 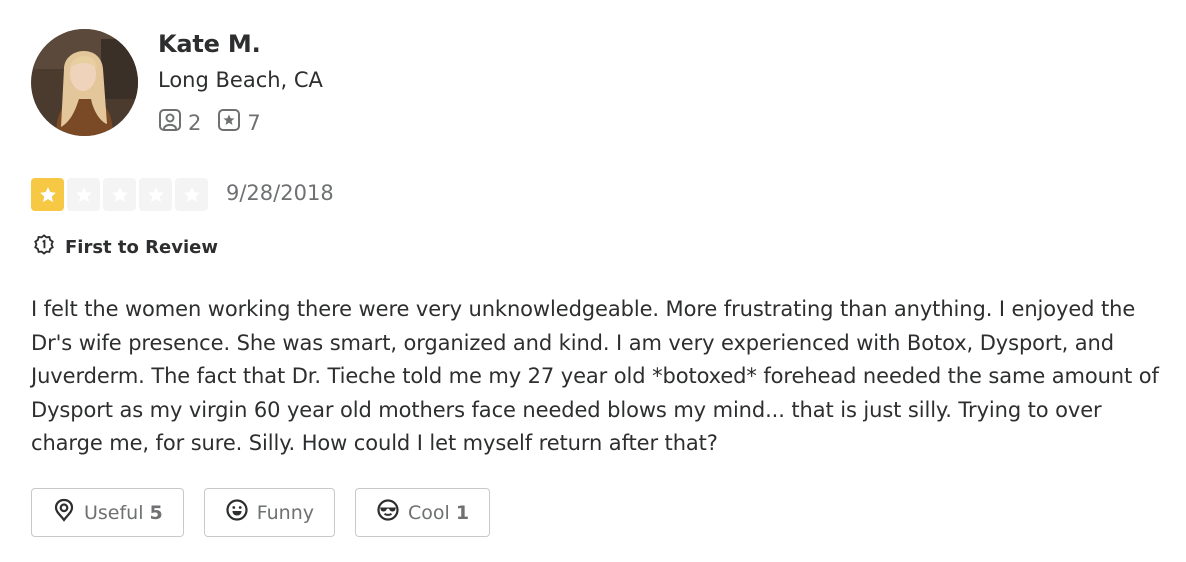 What do you see at coordinates (232, 122) in the screenshot?
I see `review-star-icon` at bounding box center [232, 122].